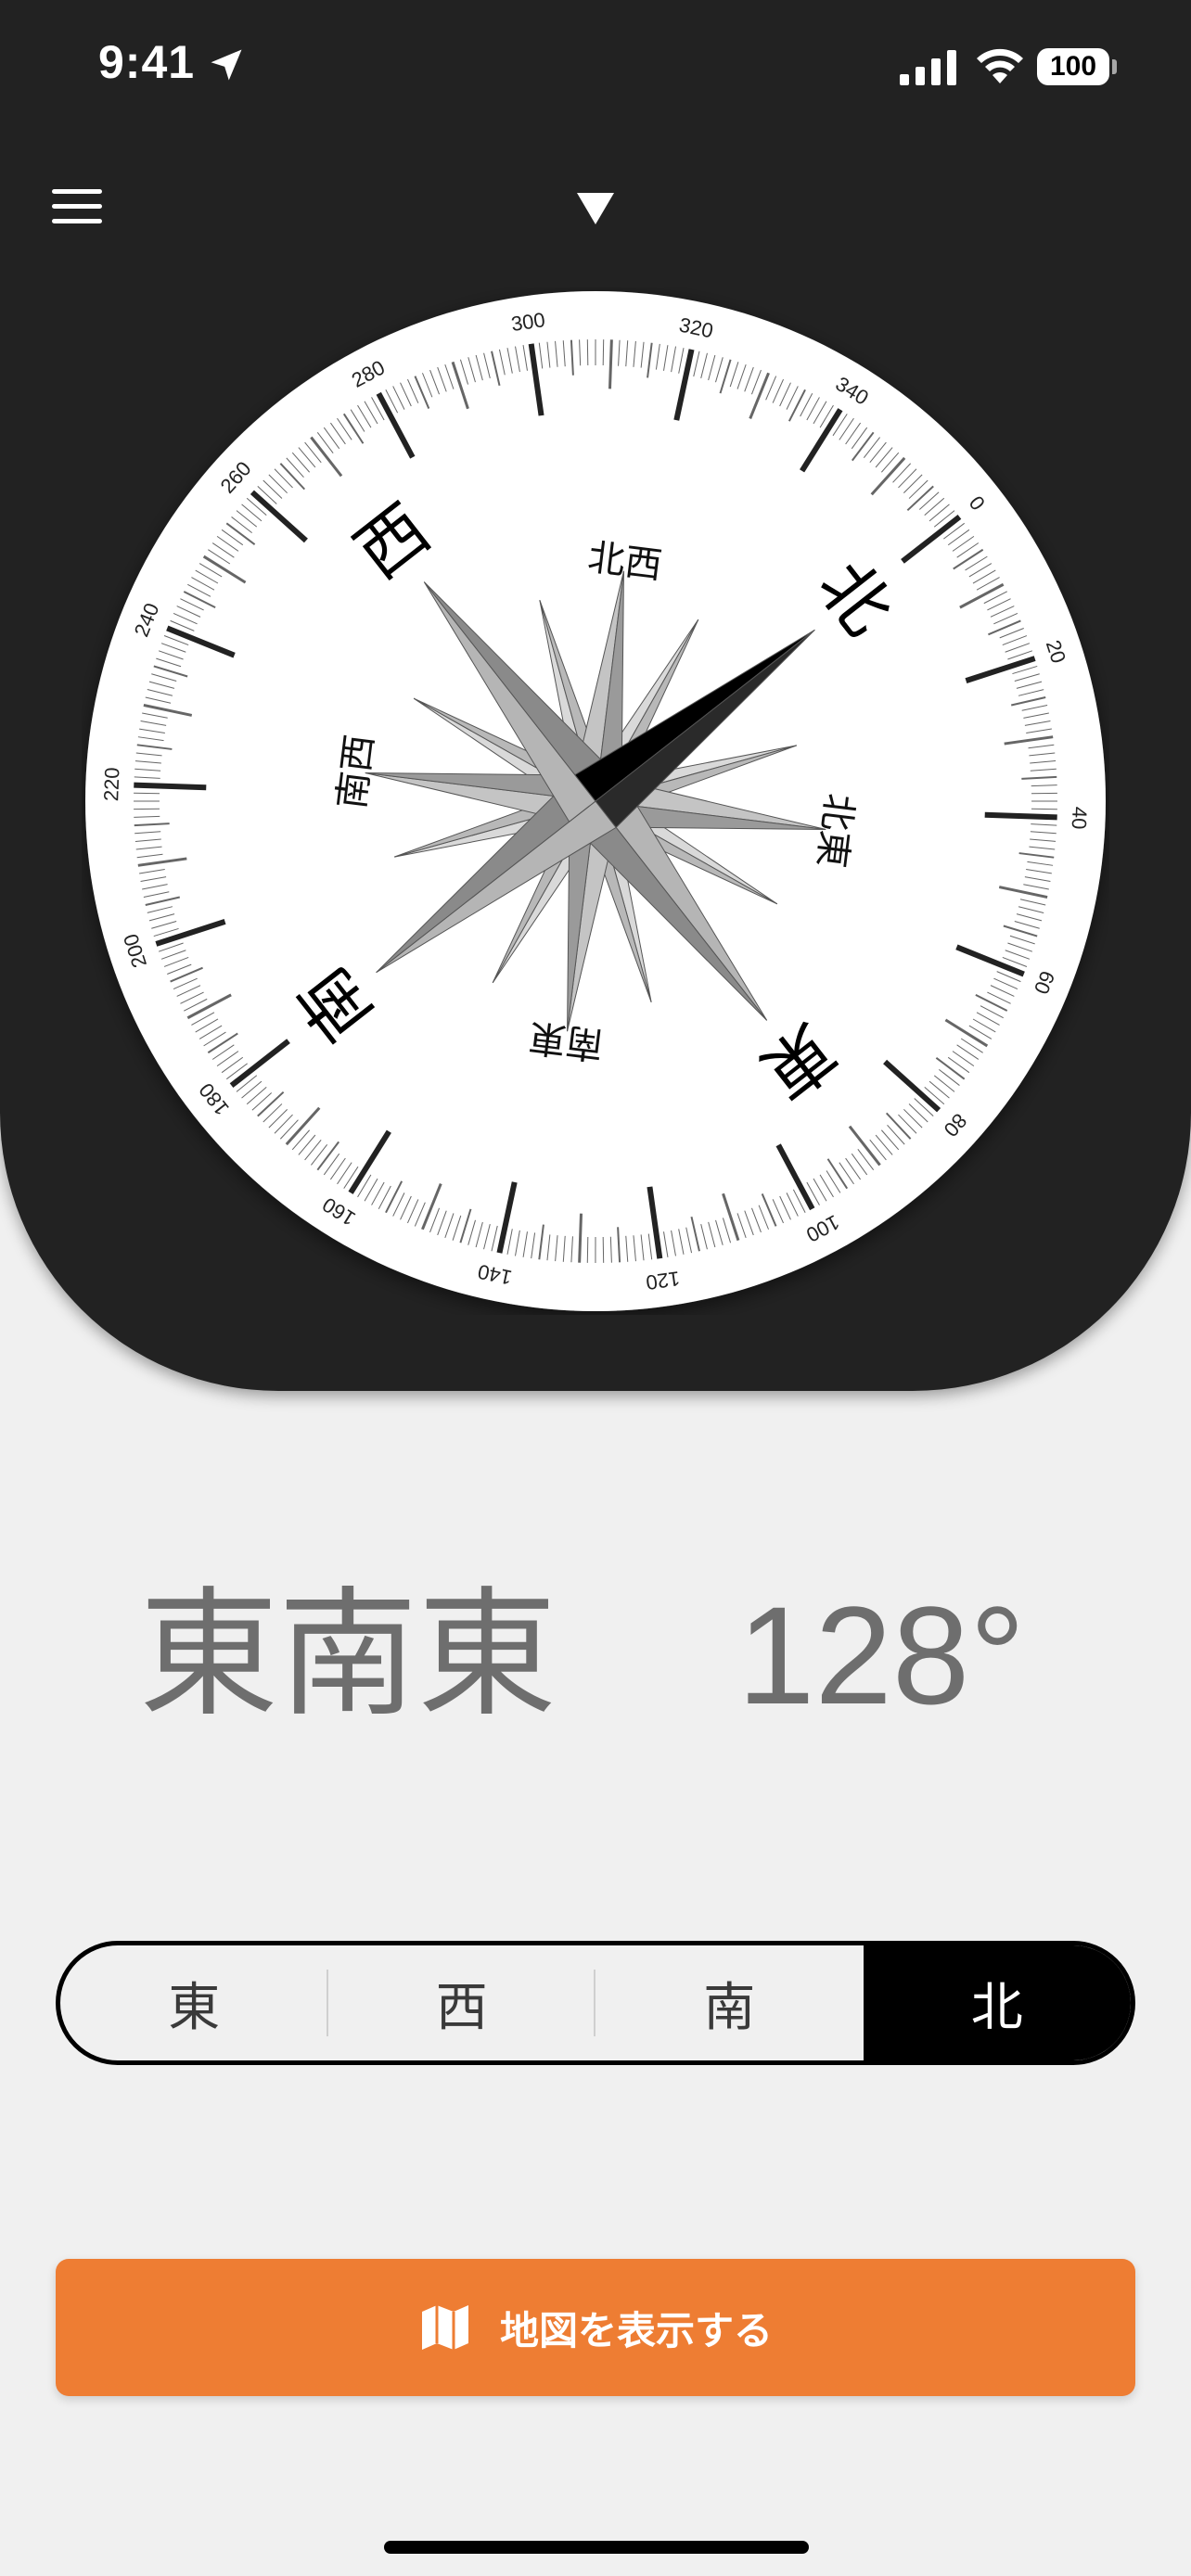 This screenshot has width=1191, height=2576. Describe the element at coordinates (881, 1655) in the screenshot. I see `heading-degrees: 128°` at that location.